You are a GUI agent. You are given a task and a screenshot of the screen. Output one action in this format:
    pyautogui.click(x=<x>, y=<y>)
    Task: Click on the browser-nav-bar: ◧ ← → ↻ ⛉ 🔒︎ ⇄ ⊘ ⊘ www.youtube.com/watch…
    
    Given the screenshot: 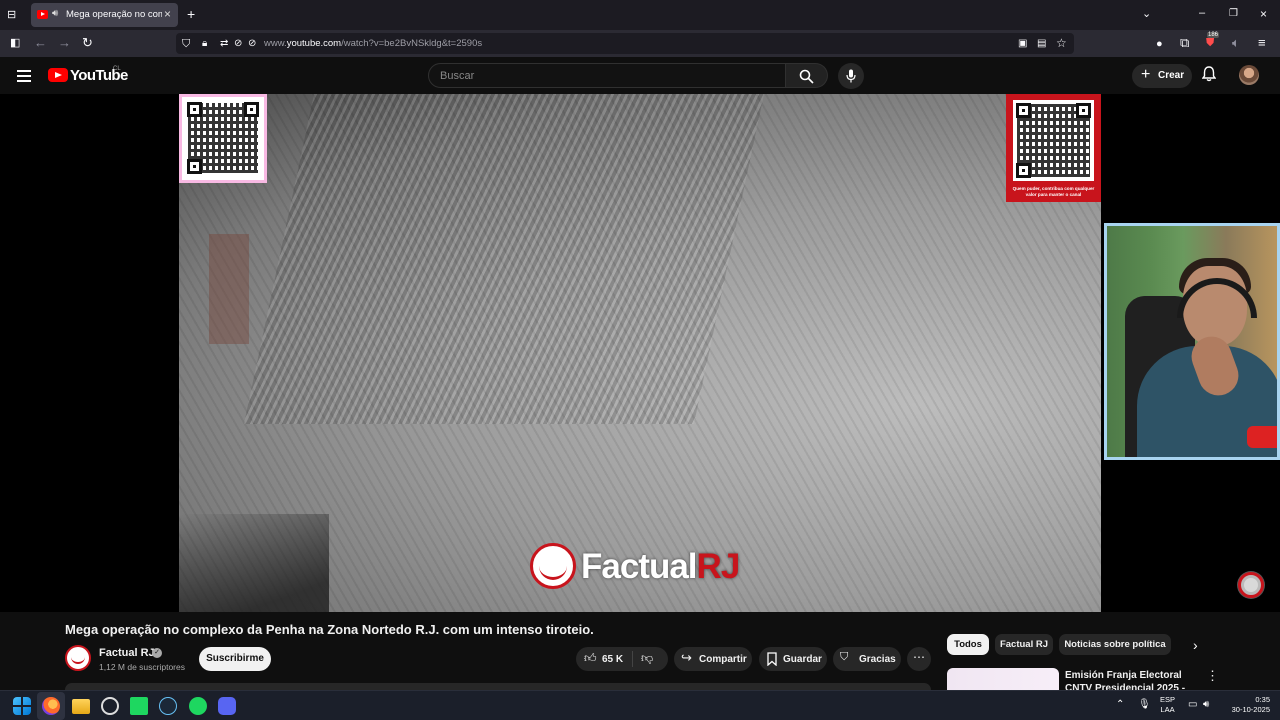 What is the action you would take?
    pyautogui.click(x=640, y=43)
    